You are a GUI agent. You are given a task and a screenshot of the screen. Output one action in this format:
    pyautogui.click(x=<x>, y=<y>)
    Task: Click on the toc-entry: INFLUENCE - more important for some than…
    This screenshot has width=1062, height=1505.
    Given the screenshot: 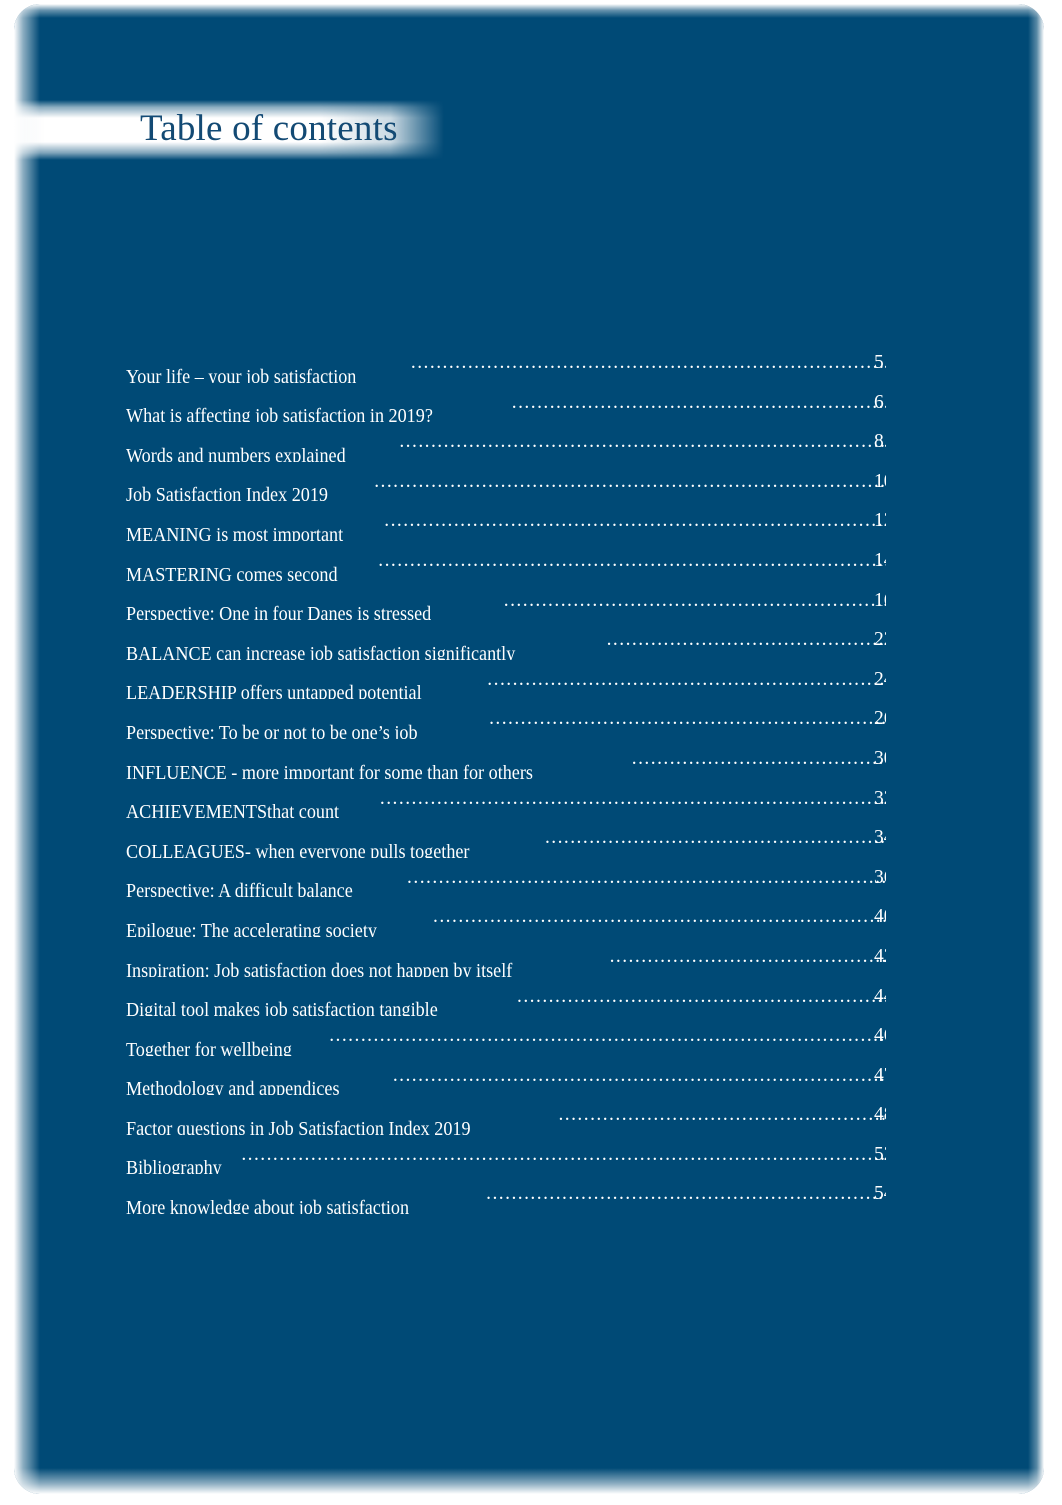 What is the action you would take?
    pyautogui.click(x=506, y=759)
    